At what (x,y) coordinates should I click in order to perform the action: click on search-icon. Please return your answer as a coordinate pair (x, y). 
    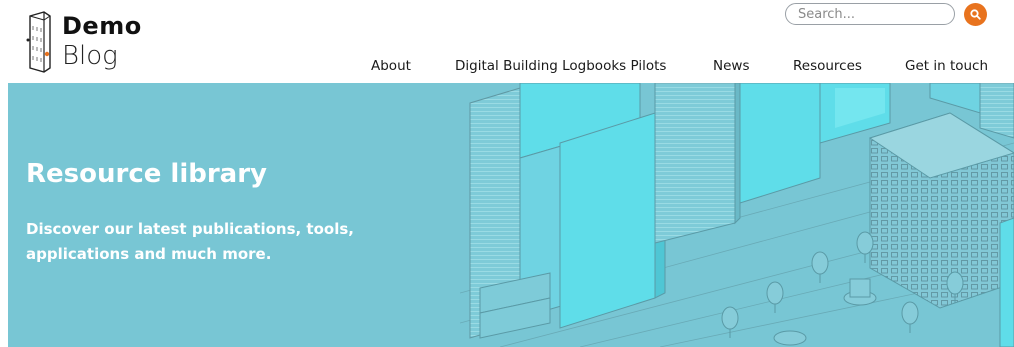
    Looking at the image, I should click on (975, 14).